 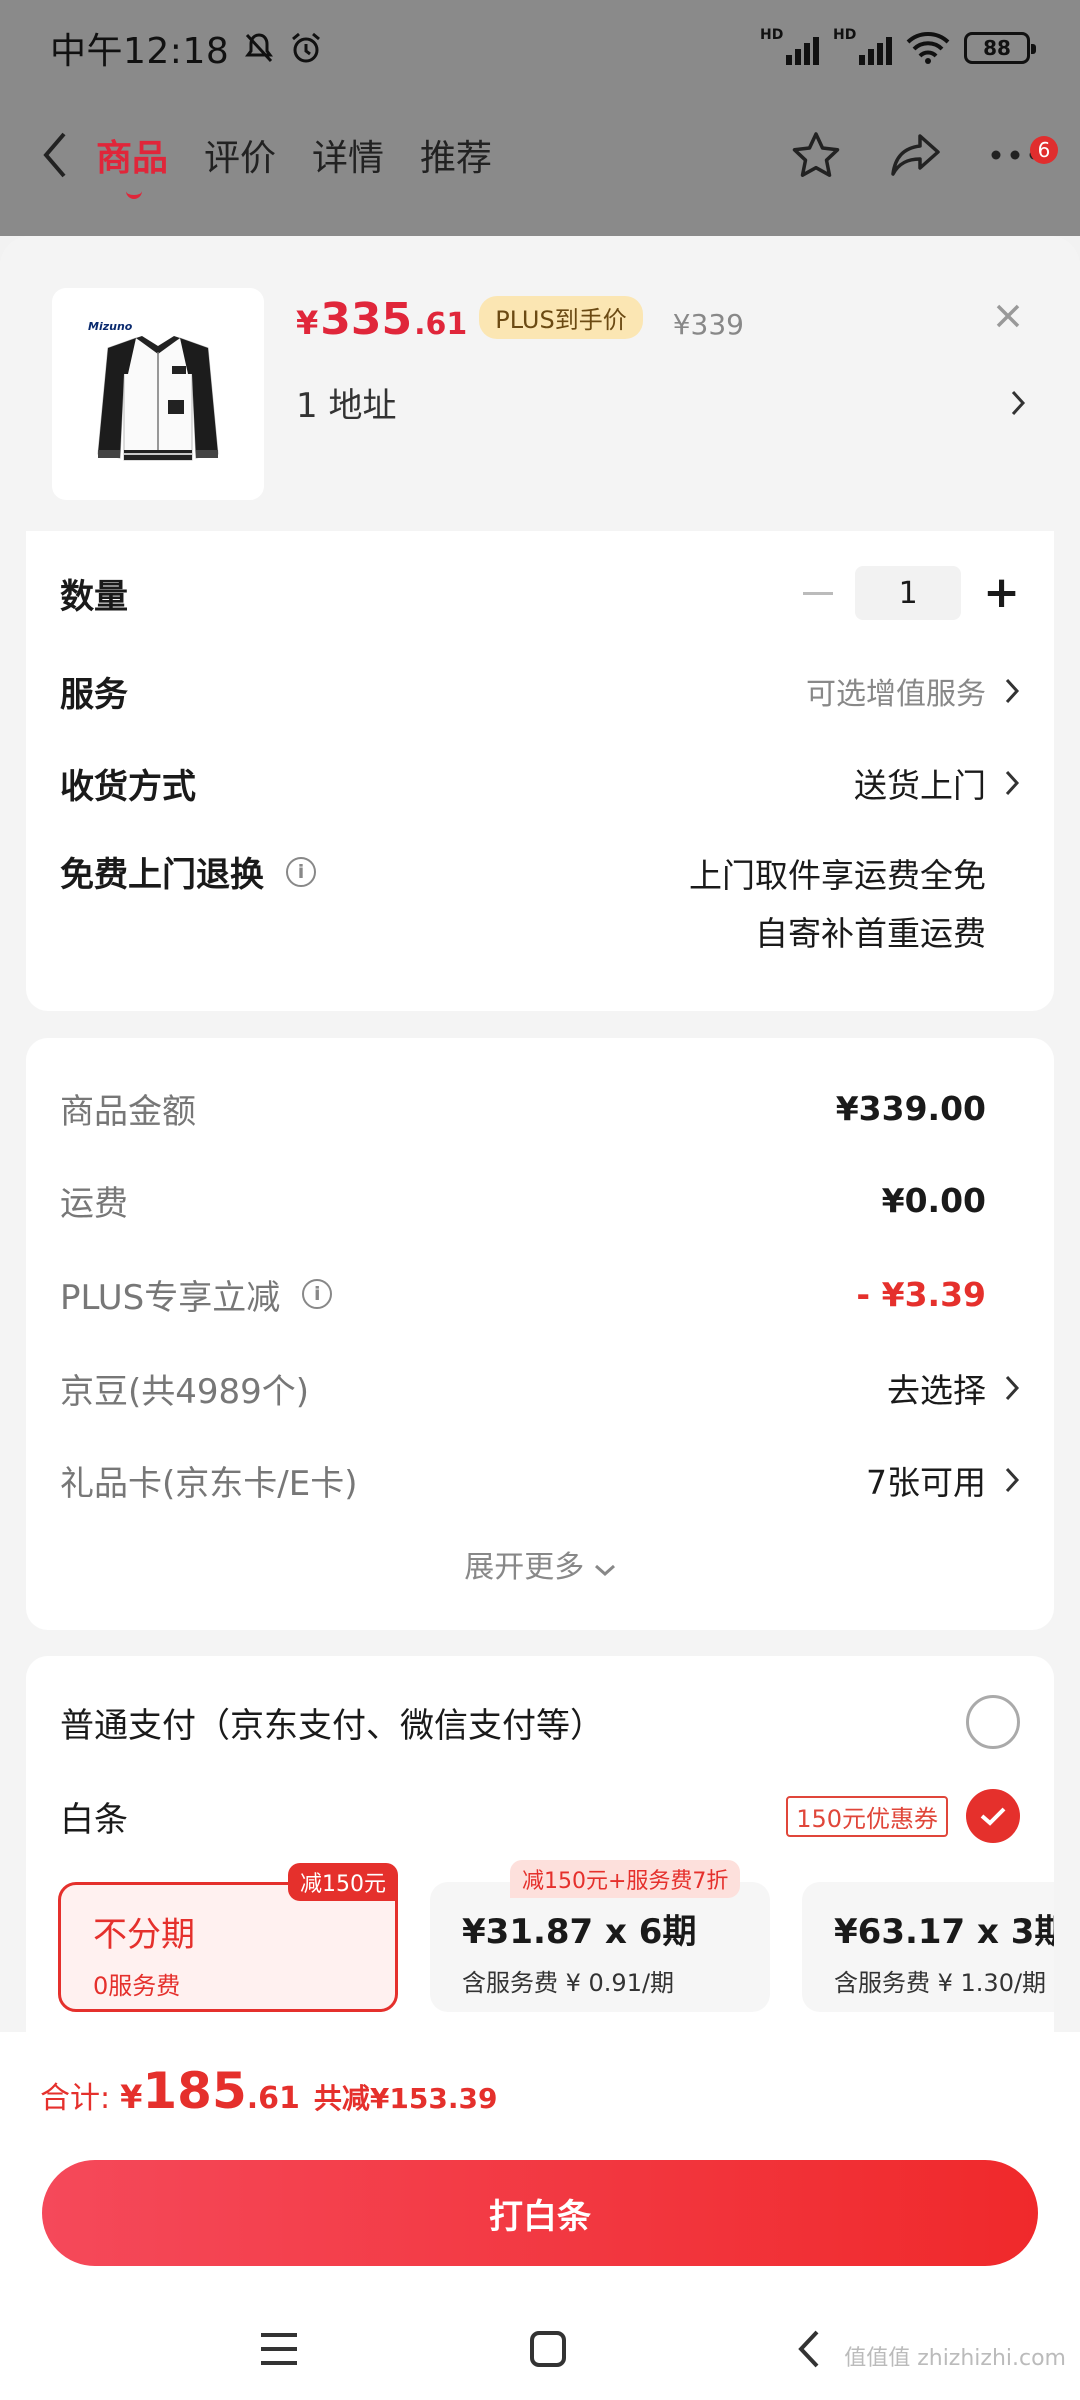 What do you see at coordinates (837, 875) in the screenshot?
I see `free-return-line1: 上门取件享运费全免` at bounding box center [837, 875].